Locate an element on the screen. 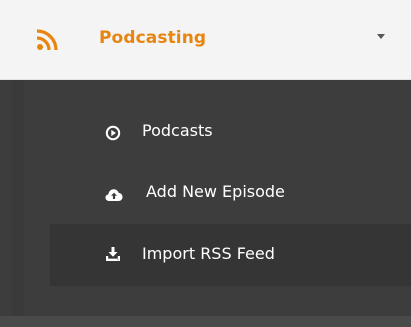  caret-down-icon is located at coordinates (381, 36).